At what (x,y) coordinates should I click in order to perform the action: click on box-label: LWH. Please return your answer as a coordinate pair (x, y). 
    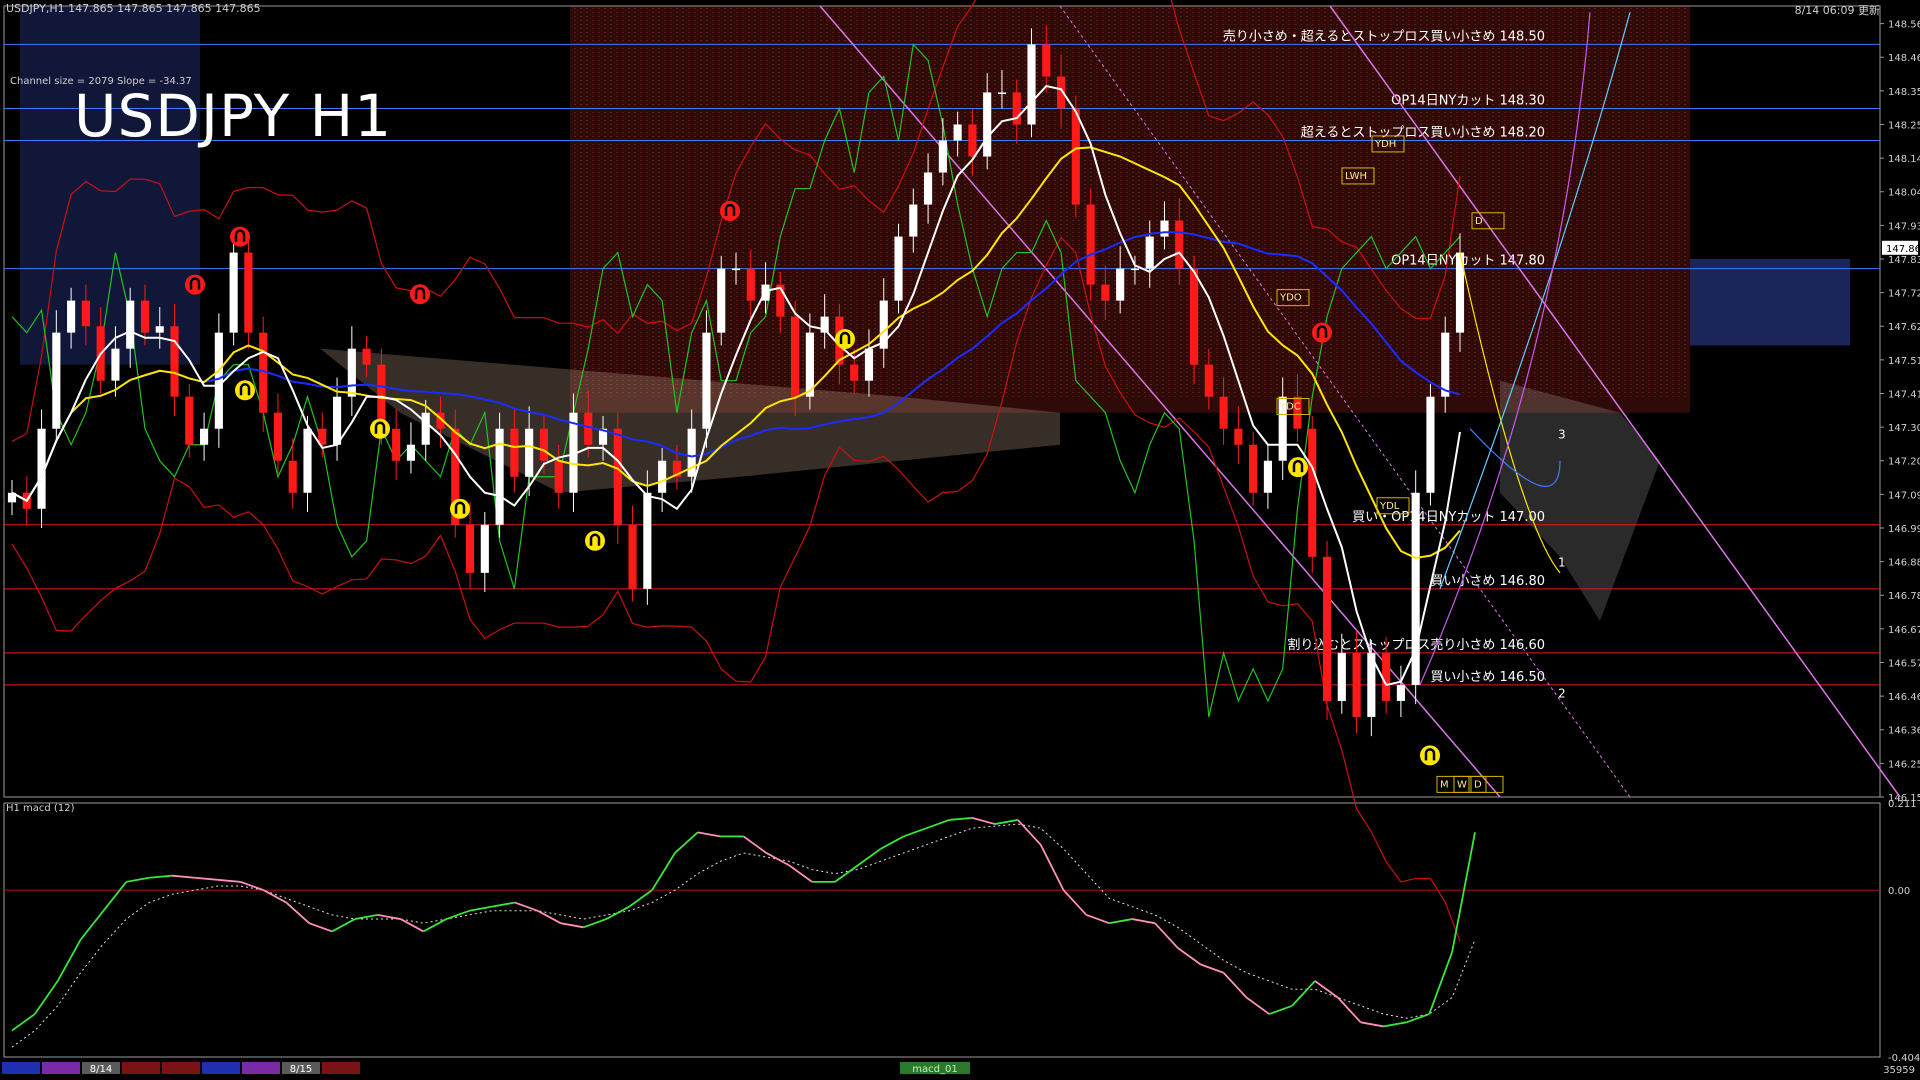
    Looking at the image, I should click on (1356, 176).